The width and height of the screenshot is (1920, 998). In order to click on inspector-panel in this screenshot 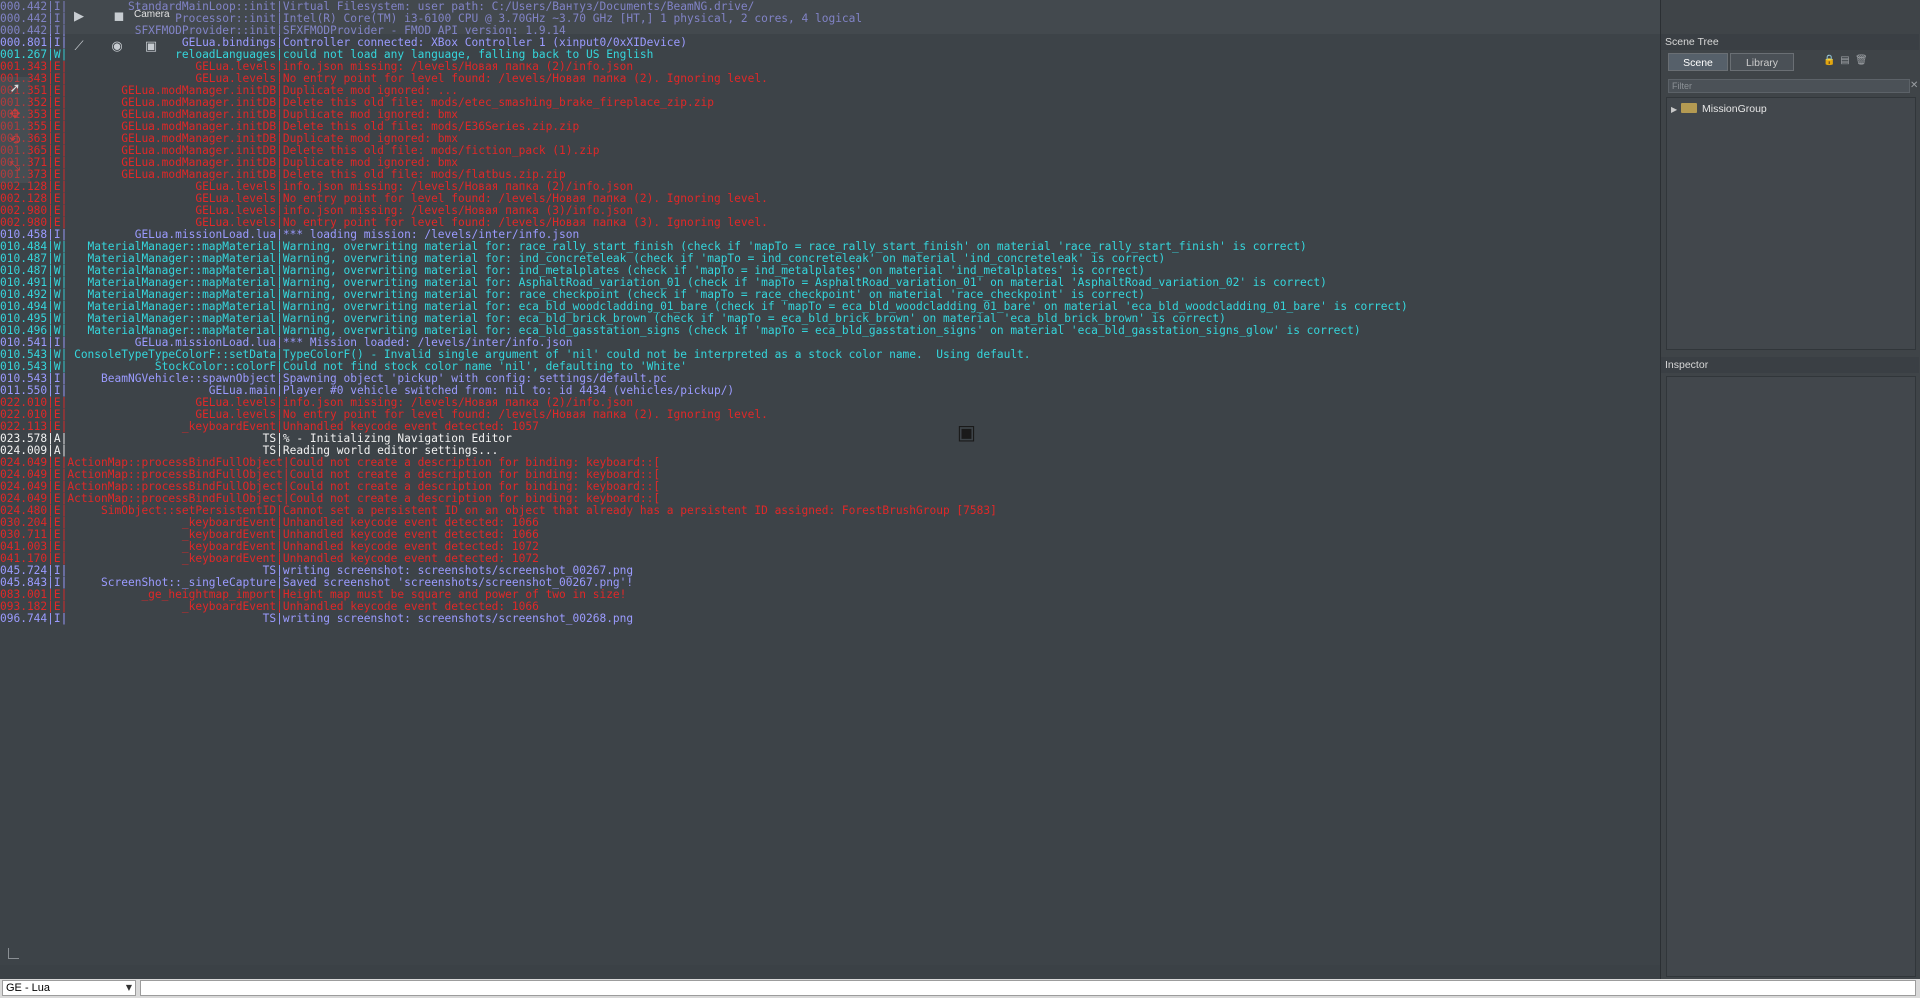, I will do `click(1791, 676)`.